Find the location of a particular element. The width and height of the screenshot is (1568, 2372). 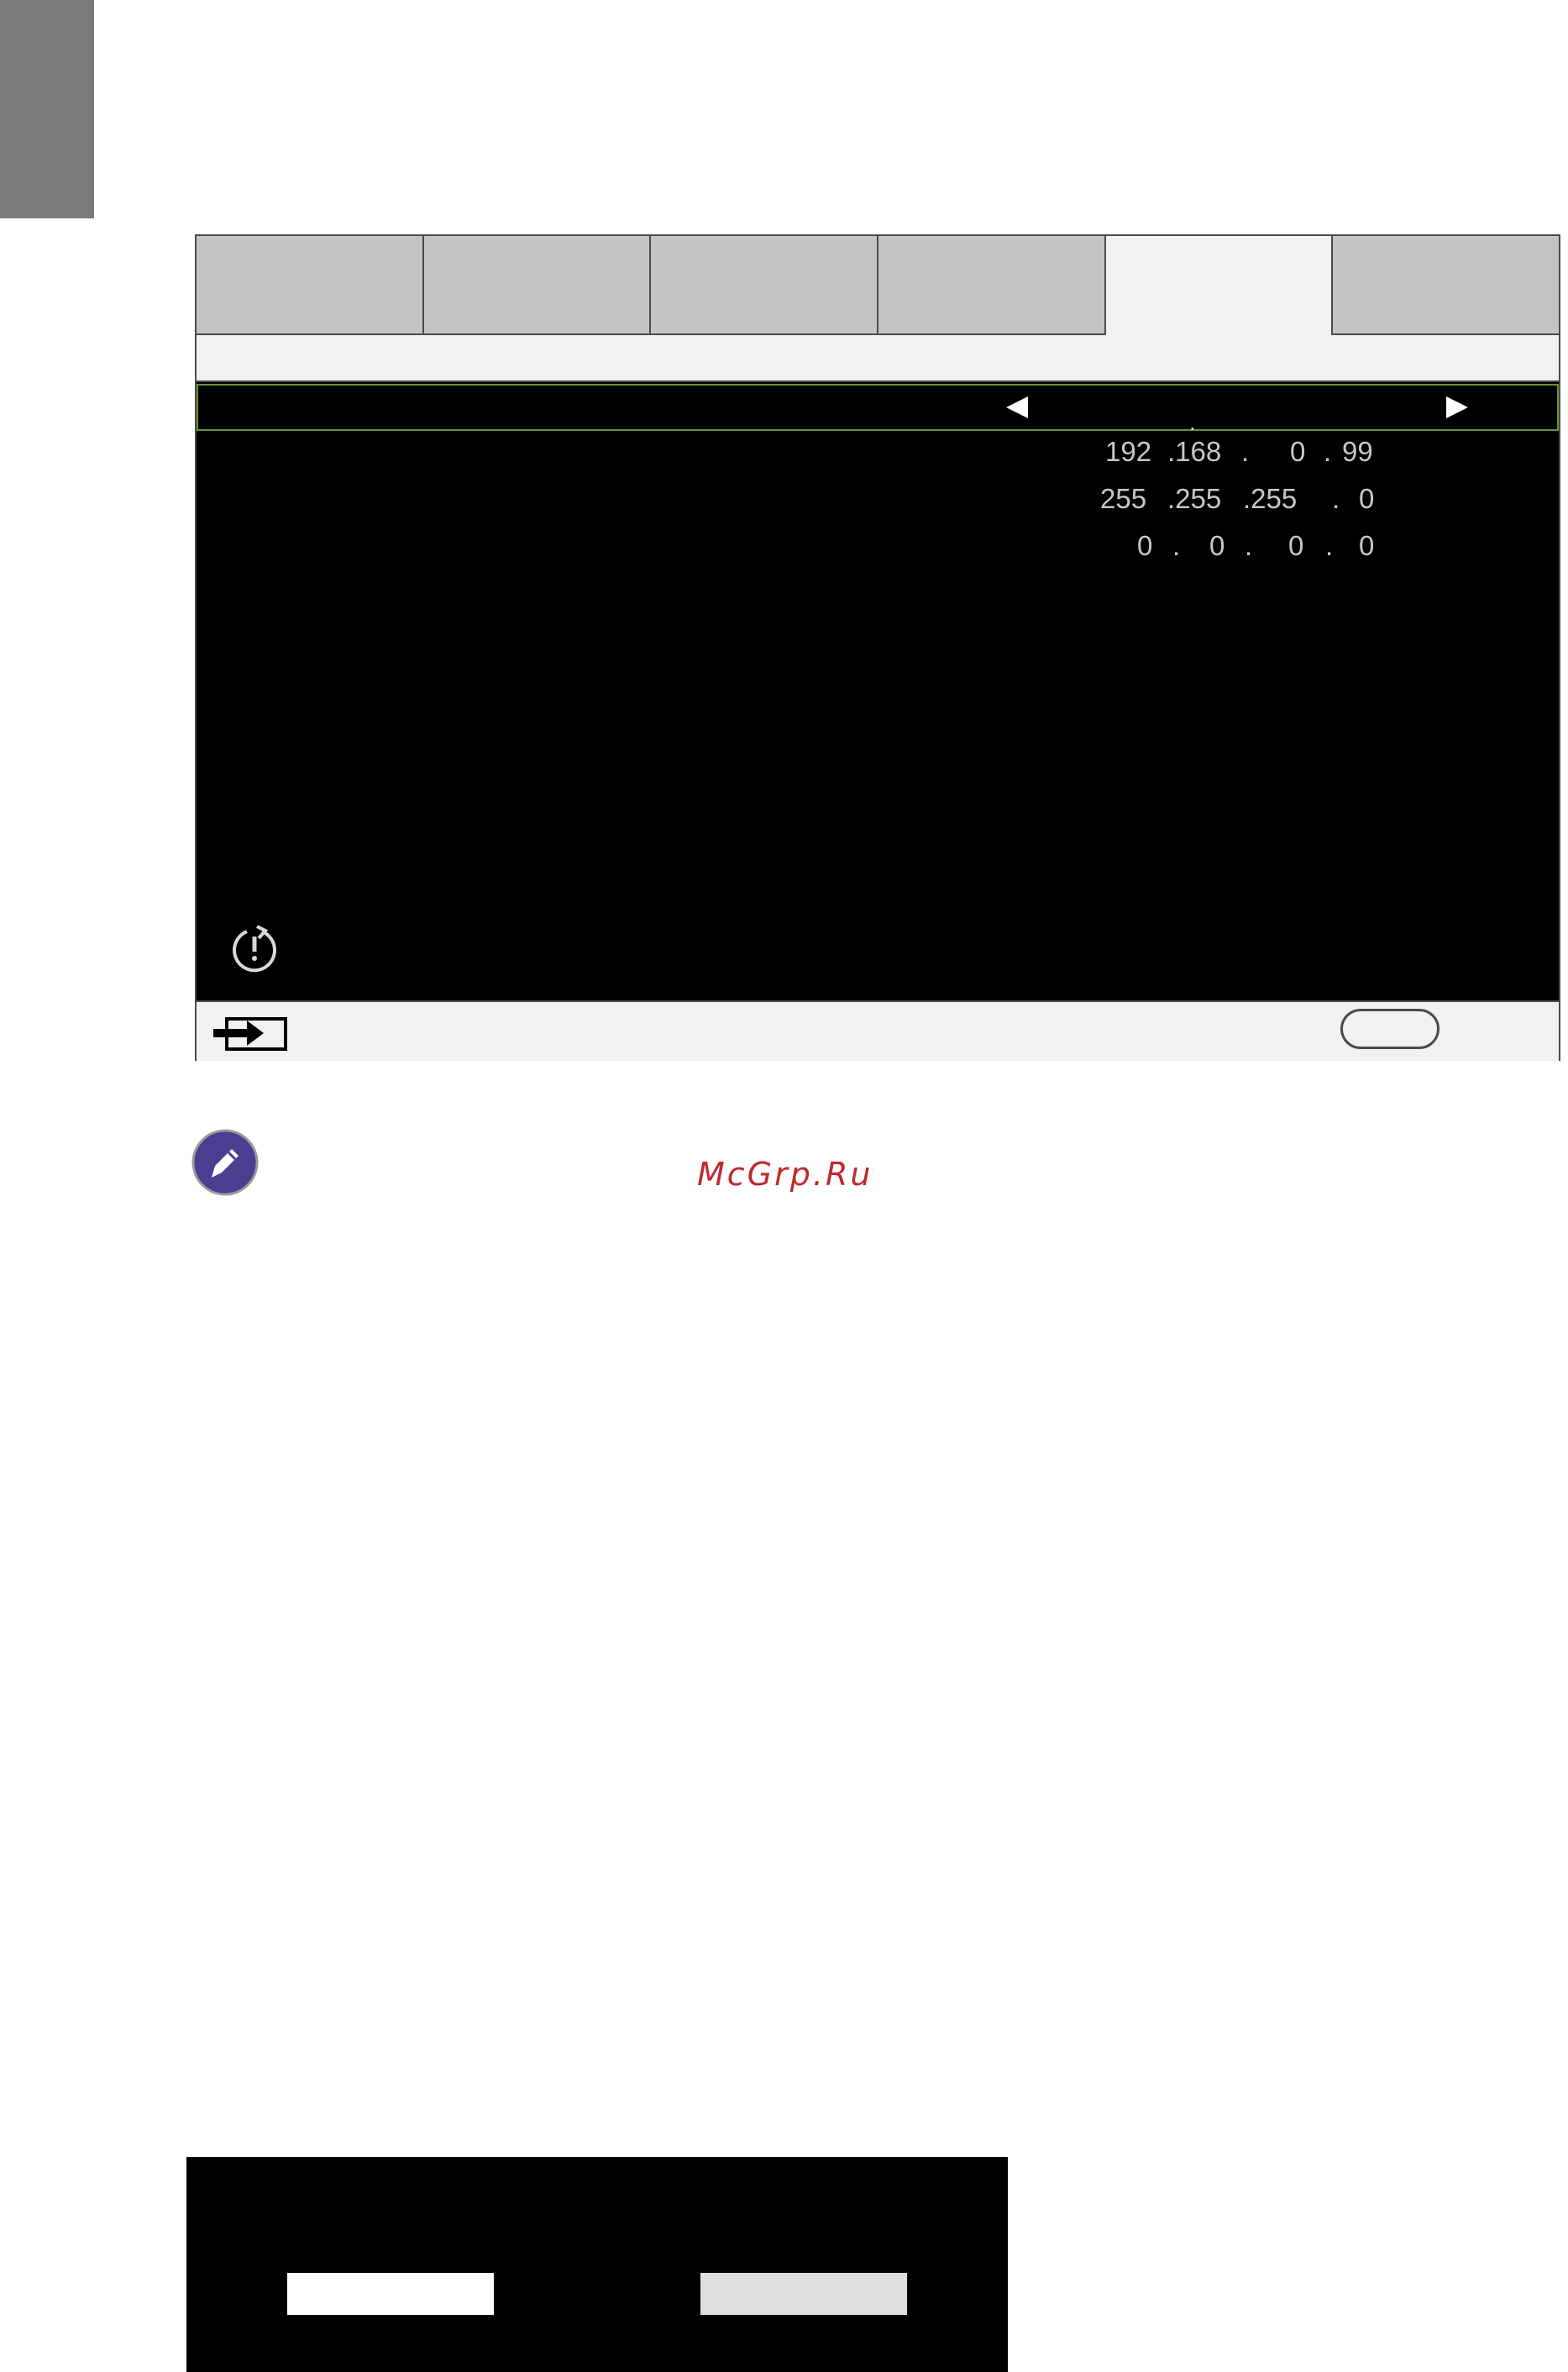

osd-tab-5-active is located at coordinates (1219, 285).